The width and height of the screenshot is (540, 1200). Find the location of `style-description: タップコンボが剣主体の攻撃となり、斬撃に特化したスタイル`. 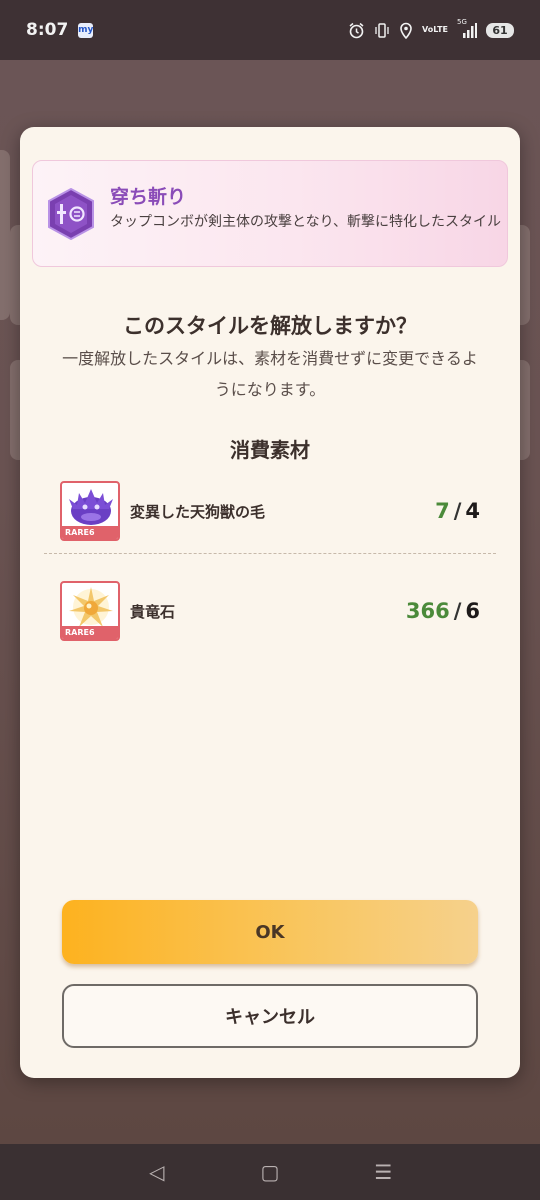

style-description: タップコンボが剣主体の攻撃となり、斬撃に特化したスタイル is located at coordinates (306, 222).